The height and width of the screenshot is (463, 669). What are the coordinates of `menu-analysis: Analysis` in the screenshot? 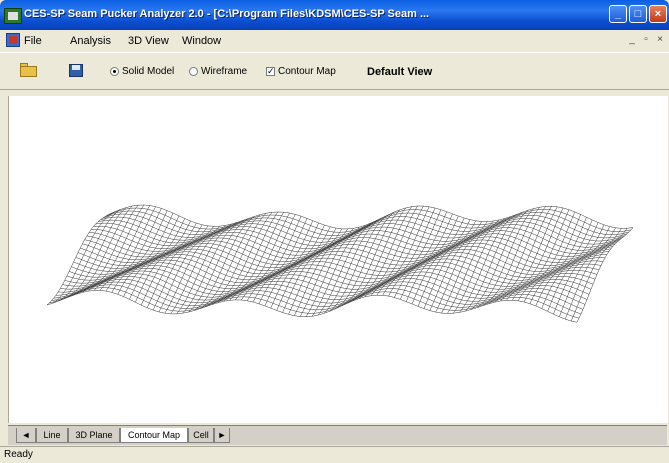 It's located at (90, 41).